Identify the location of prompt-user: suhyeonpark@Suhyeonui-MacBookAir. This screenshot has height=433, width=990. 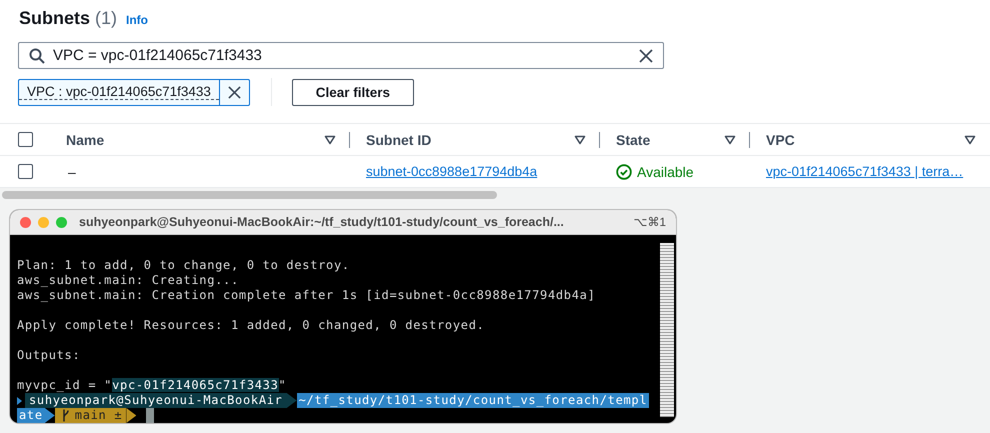
(156, 400).